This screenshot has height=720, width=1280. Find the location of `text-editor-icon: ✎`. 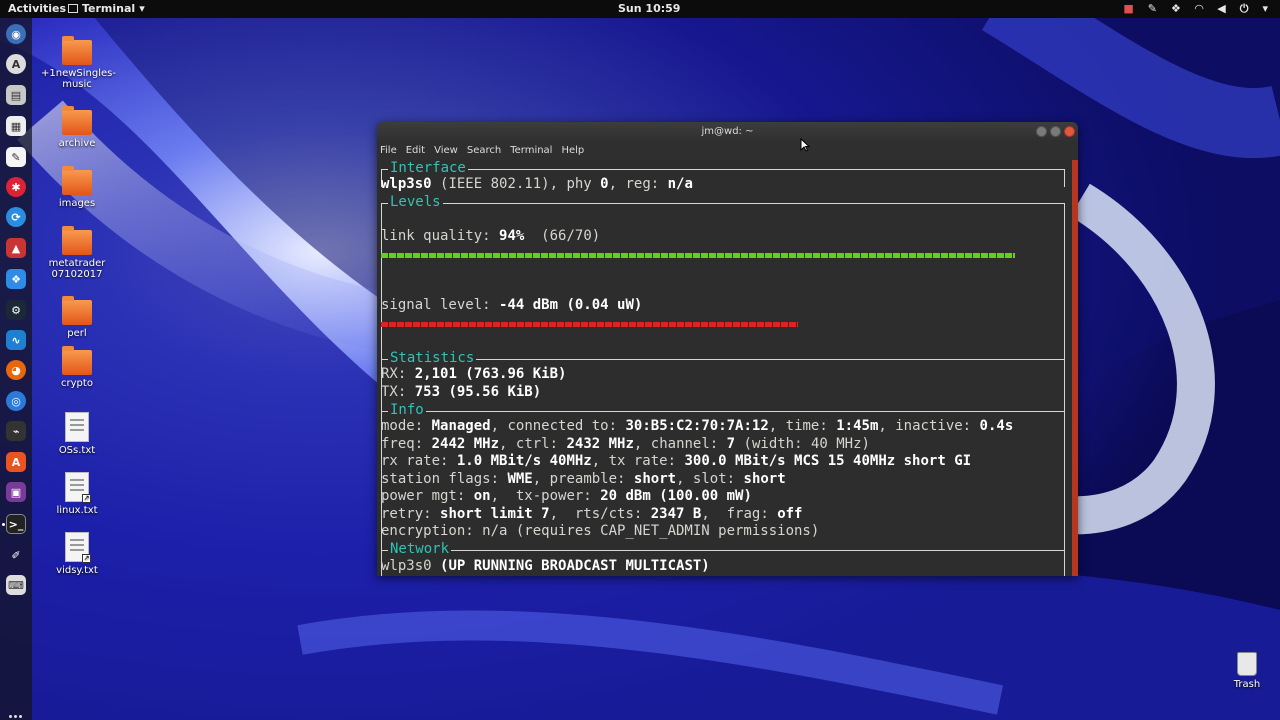

text-editor-icon: ✎ is located at coordinates (16, 157).